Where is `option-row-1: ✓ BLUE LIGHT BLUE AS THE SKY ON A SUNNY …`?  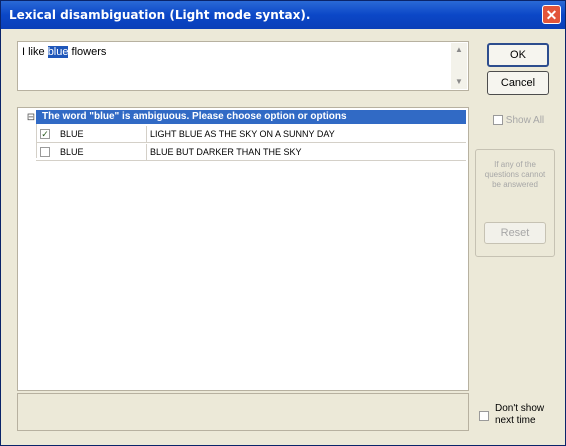 option-row-1: ✓ BLUE LIGHT BLUE AS THE SKY ON A SUNNY … is located at coordinates (251, 134).